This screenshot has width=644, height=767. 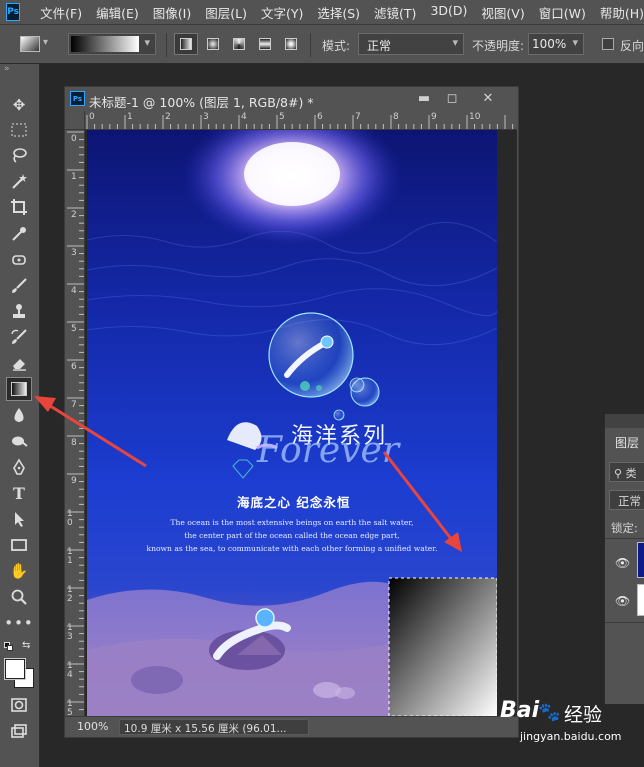 I want to click on reflected-gradient-button, so click(x=265, y=44).